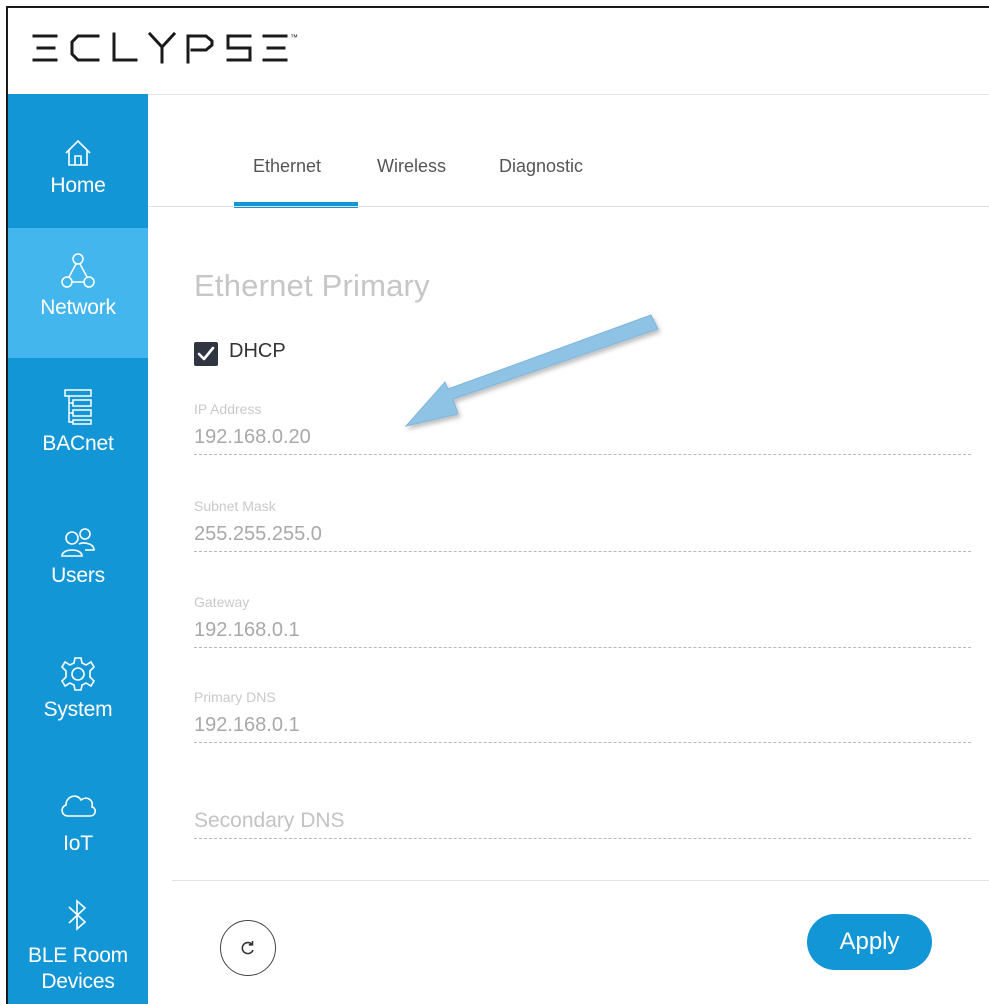 The width and height of the screenshot is (989, 1004). I want to click on dhcp-label: DHCP, so click(257, 351).